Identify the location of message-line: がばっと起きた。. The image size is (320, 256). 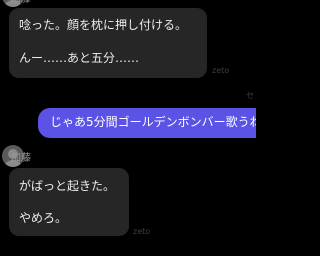
(67, 186).